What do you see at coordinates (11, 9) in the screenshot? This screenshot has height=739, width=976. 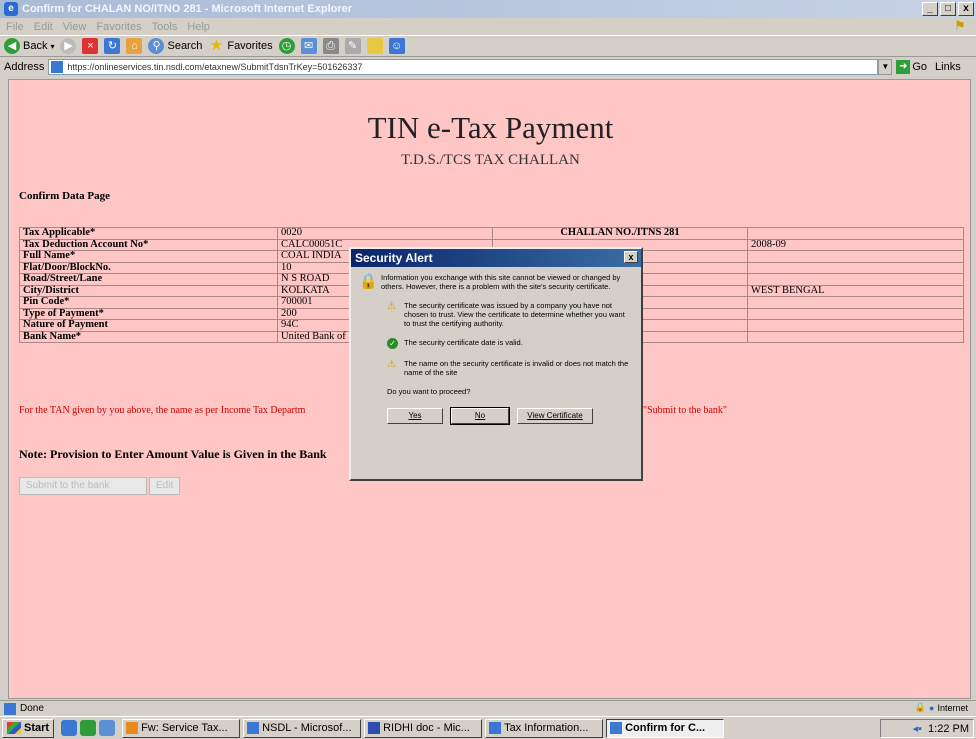 I see `ie-icon: e` at bounding box center [11, 9].